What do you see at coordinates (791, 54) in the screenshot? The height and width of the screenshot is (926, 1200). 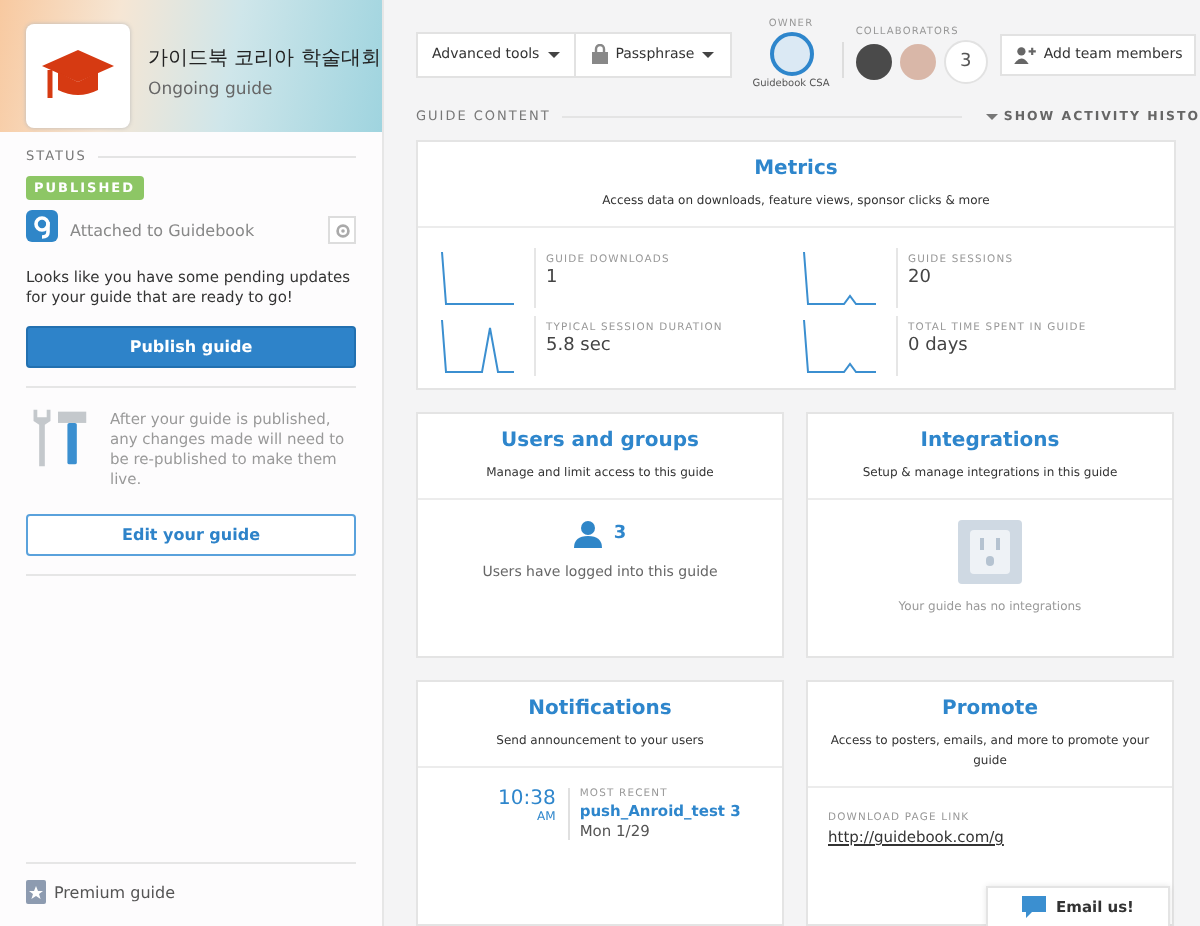 I see `owner-avatar` at bounding box center [791, 54].